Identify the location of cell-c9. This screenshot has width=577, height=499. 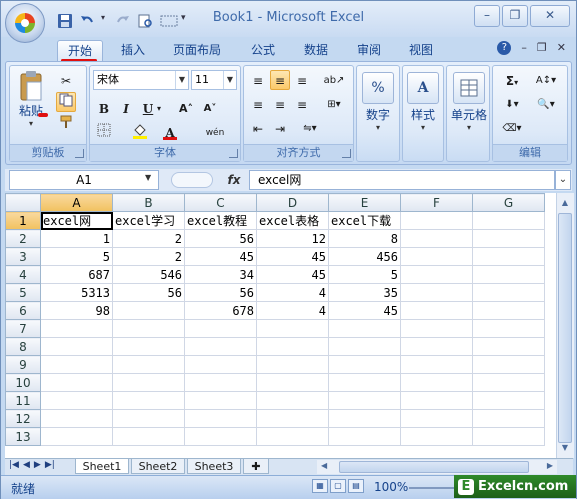
(220, 364).